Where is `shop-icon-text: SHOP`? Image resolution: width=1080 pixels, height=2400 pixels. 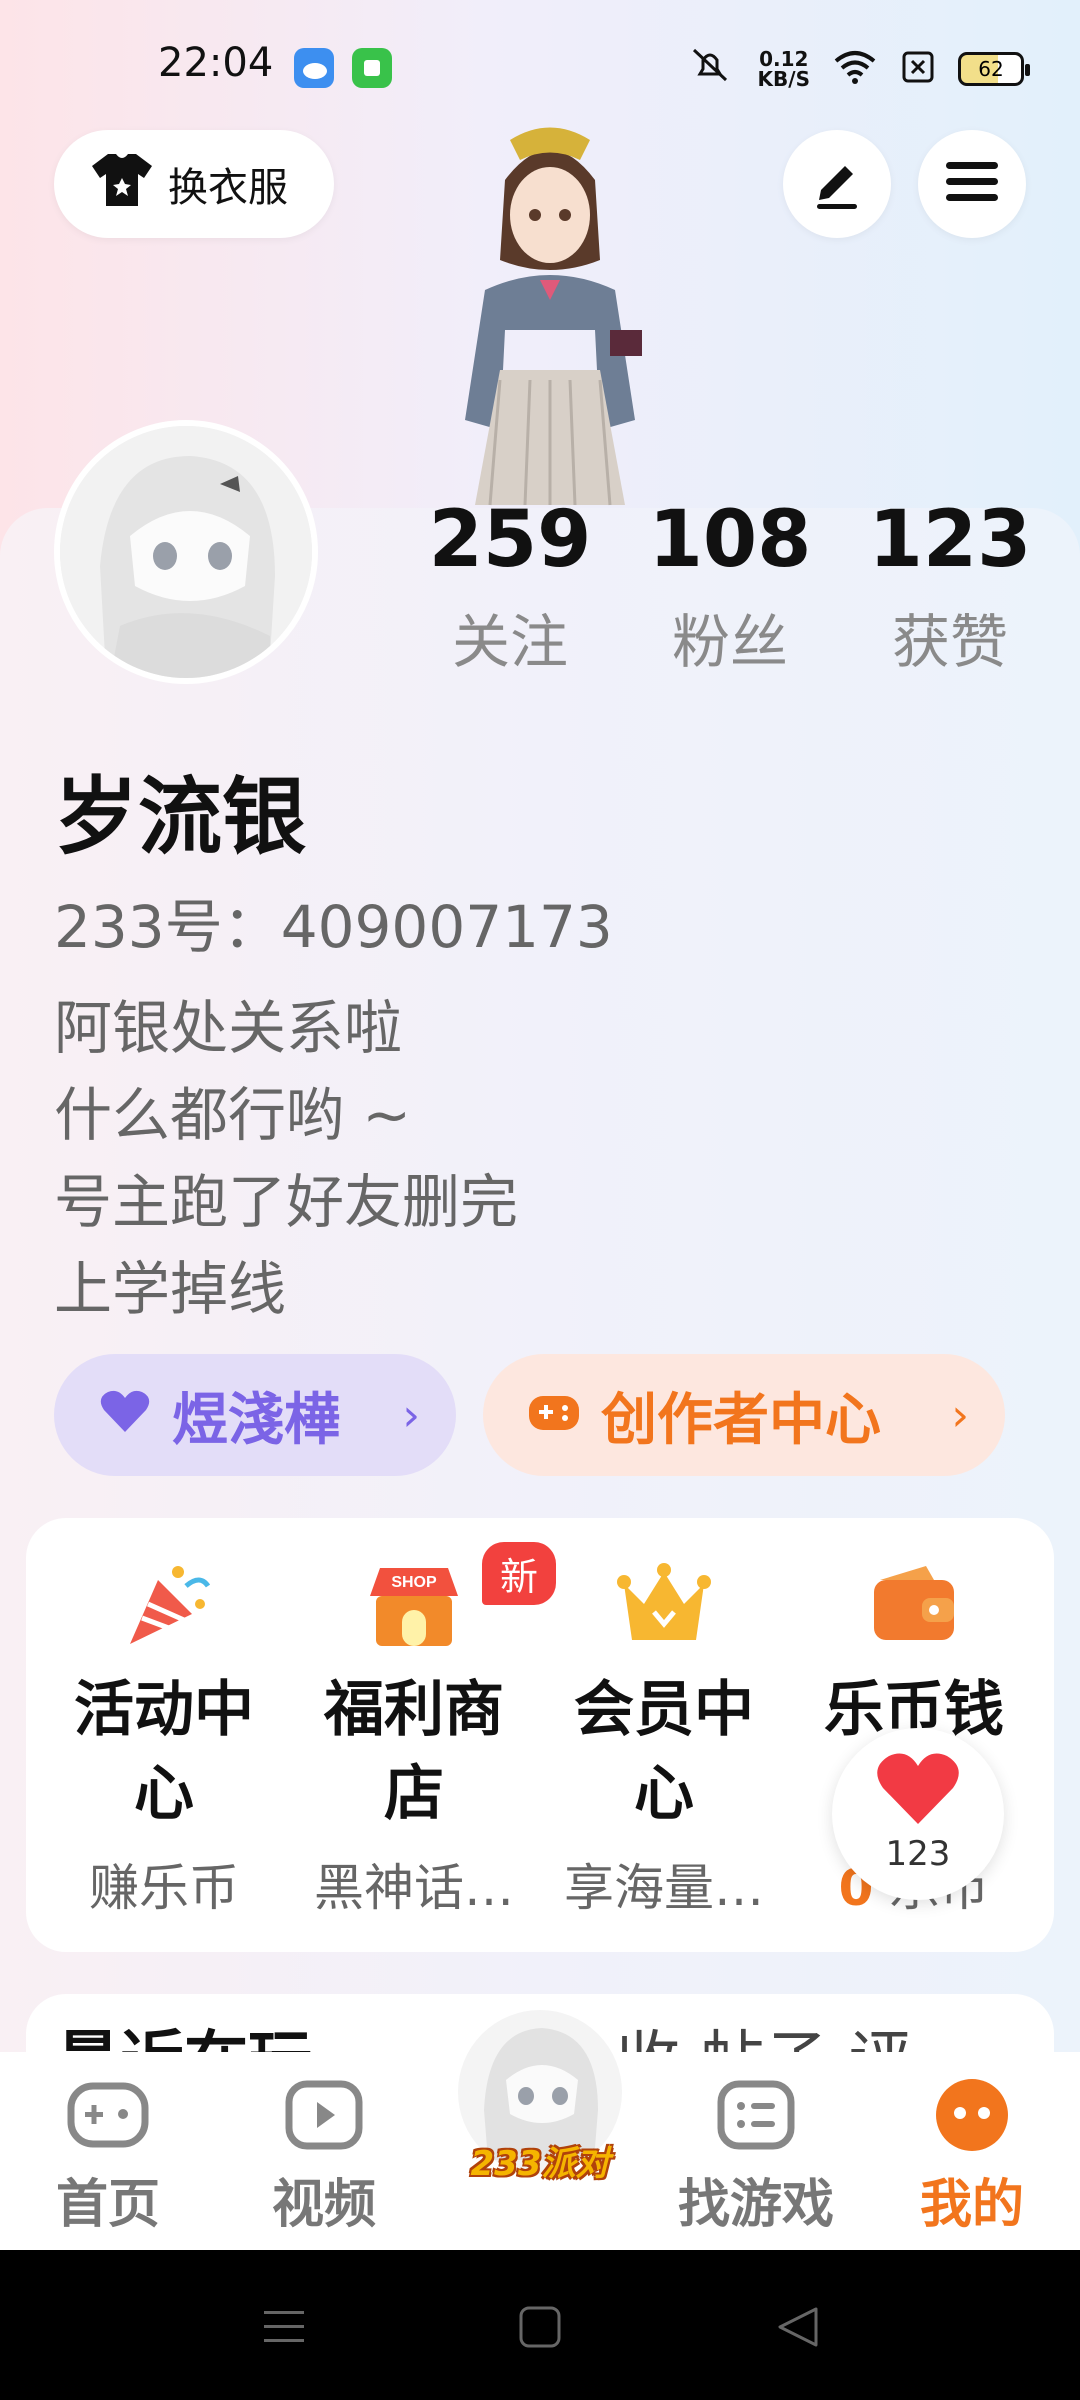
shop-icon-text: SHOP is located at coordinates (414, 1582).